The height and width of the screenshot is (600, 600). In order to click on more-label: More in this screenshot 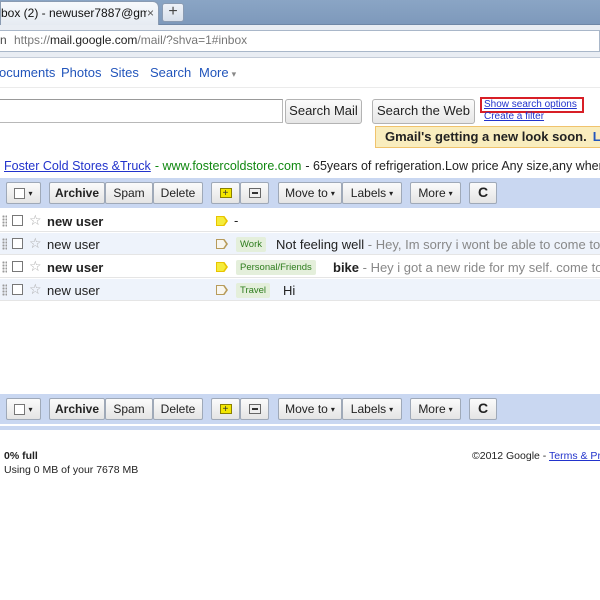, I will do `click(432, 193)`.